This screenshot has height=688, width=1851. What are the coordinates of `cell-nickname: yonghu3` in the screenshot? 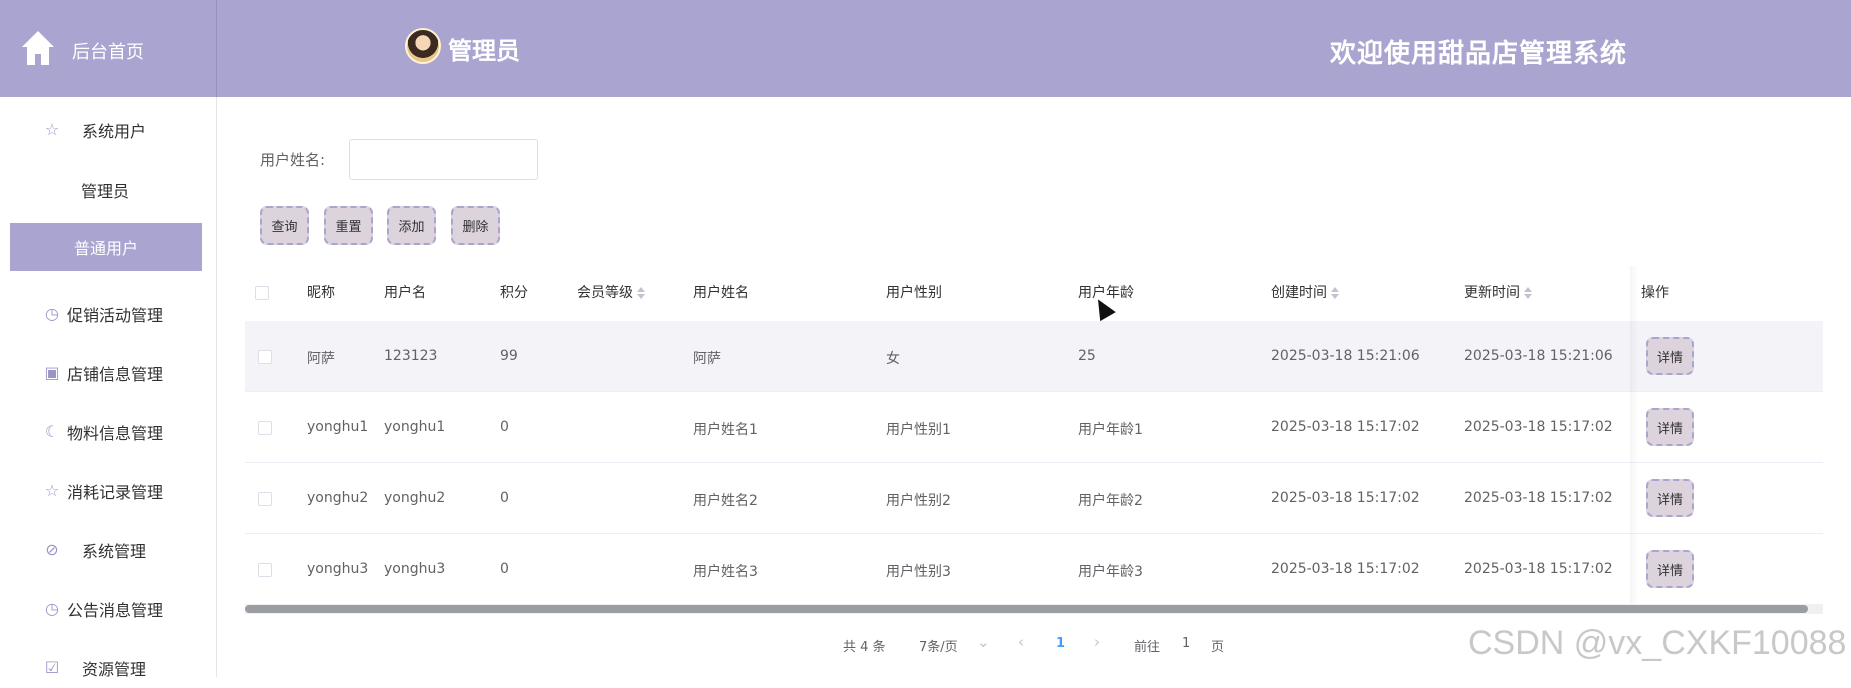 It's located at (338, 569).